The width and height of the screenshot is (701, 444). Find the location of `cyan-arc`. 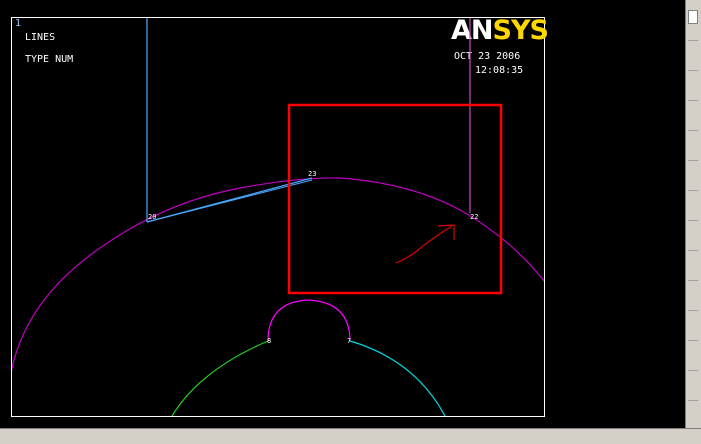

cyan-arc is located at coordinates (397, 378).